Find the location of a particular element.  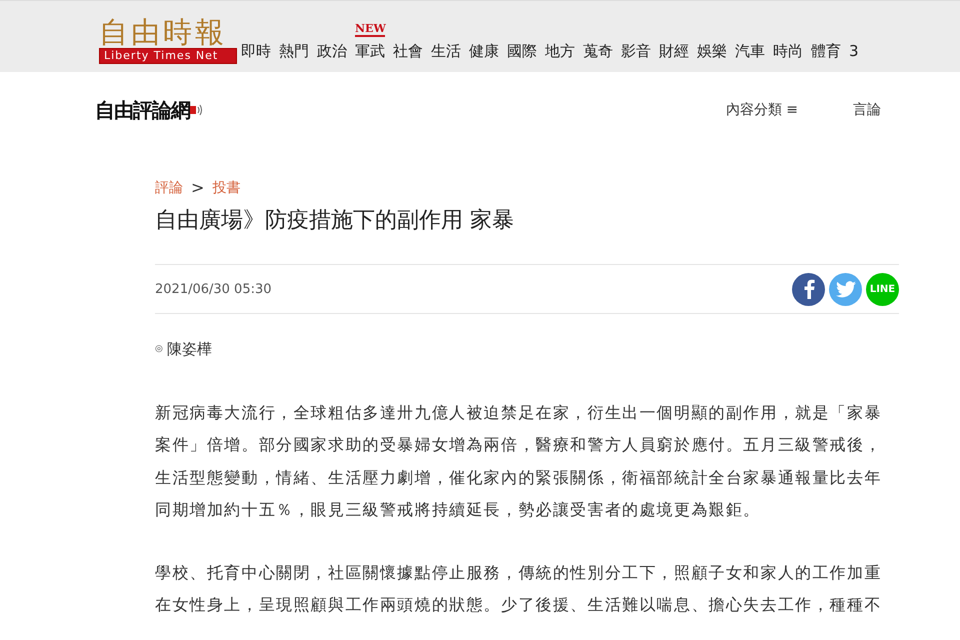

nav-link: 影音 is located at coordinates (636, 51).